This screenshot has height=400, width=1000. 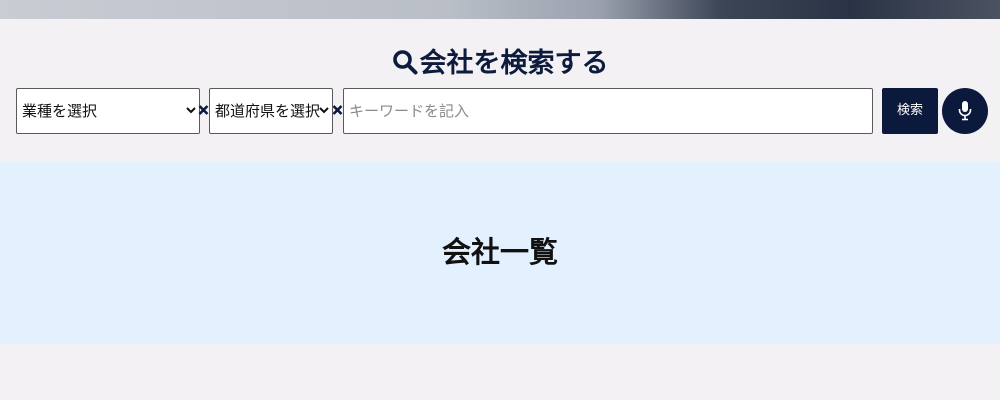 I want to click on voice-search-button, so click(x=965, y=111).